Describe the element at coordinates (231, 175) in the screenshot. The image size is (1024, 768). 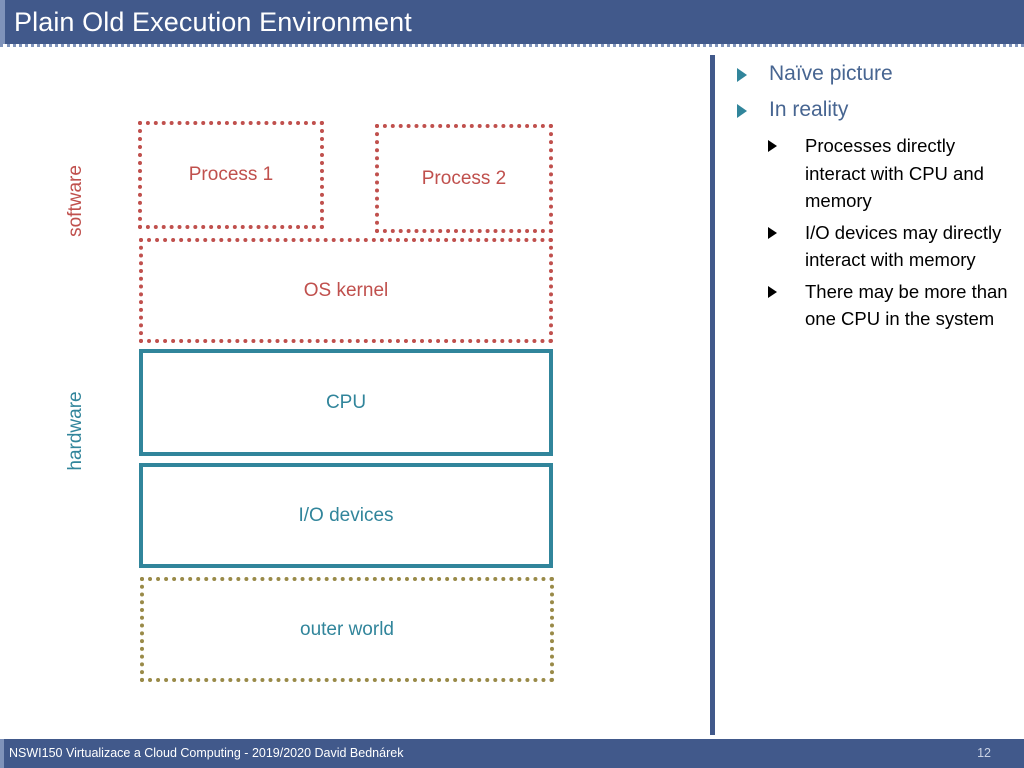
I see `diagram-box-process1: Process 1` at that location.